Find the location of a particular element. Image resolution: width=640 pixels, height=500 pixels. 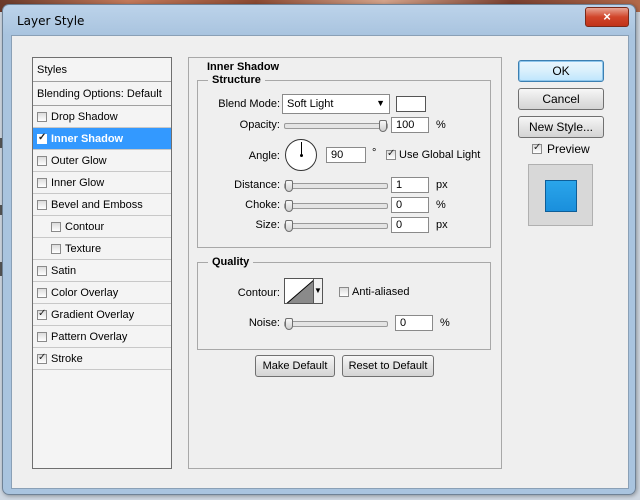

choke-unit: % is located at coordinates (441, 205).